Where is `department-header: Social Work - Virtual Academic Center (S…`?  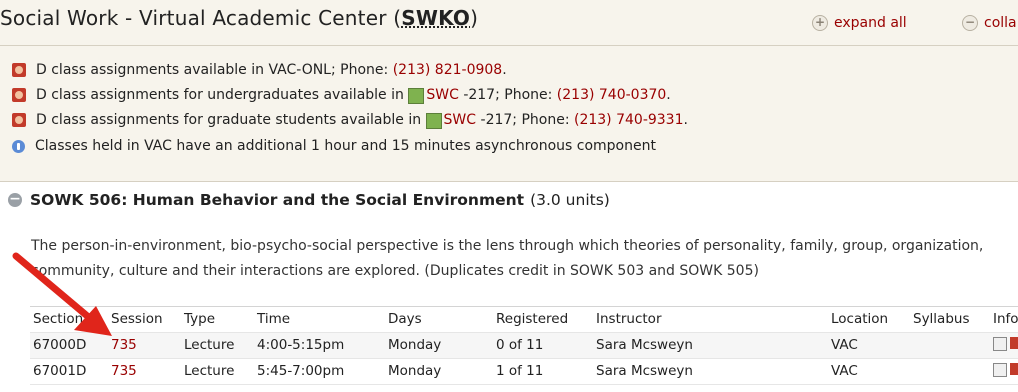
department-header: Social Work - Virtual Academic Center (S… is located at coordinates (509, 23).